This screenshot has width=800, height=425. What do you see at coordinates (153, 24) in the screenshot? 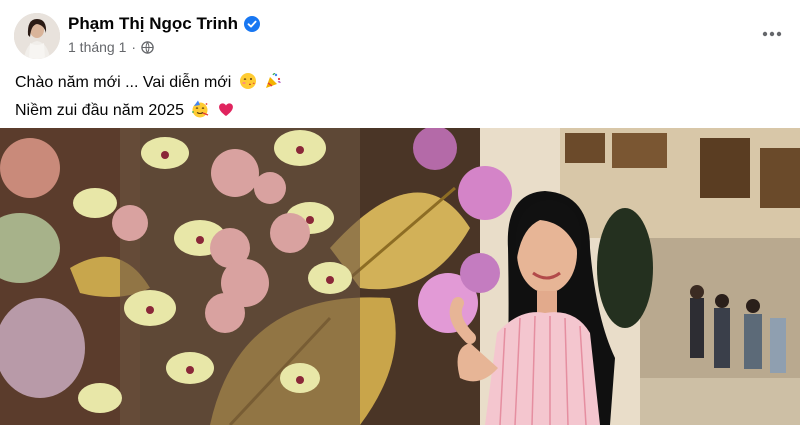
I see `author-name: Phạm Thị Ngọc Trinh` at bounding box center [153, 24].